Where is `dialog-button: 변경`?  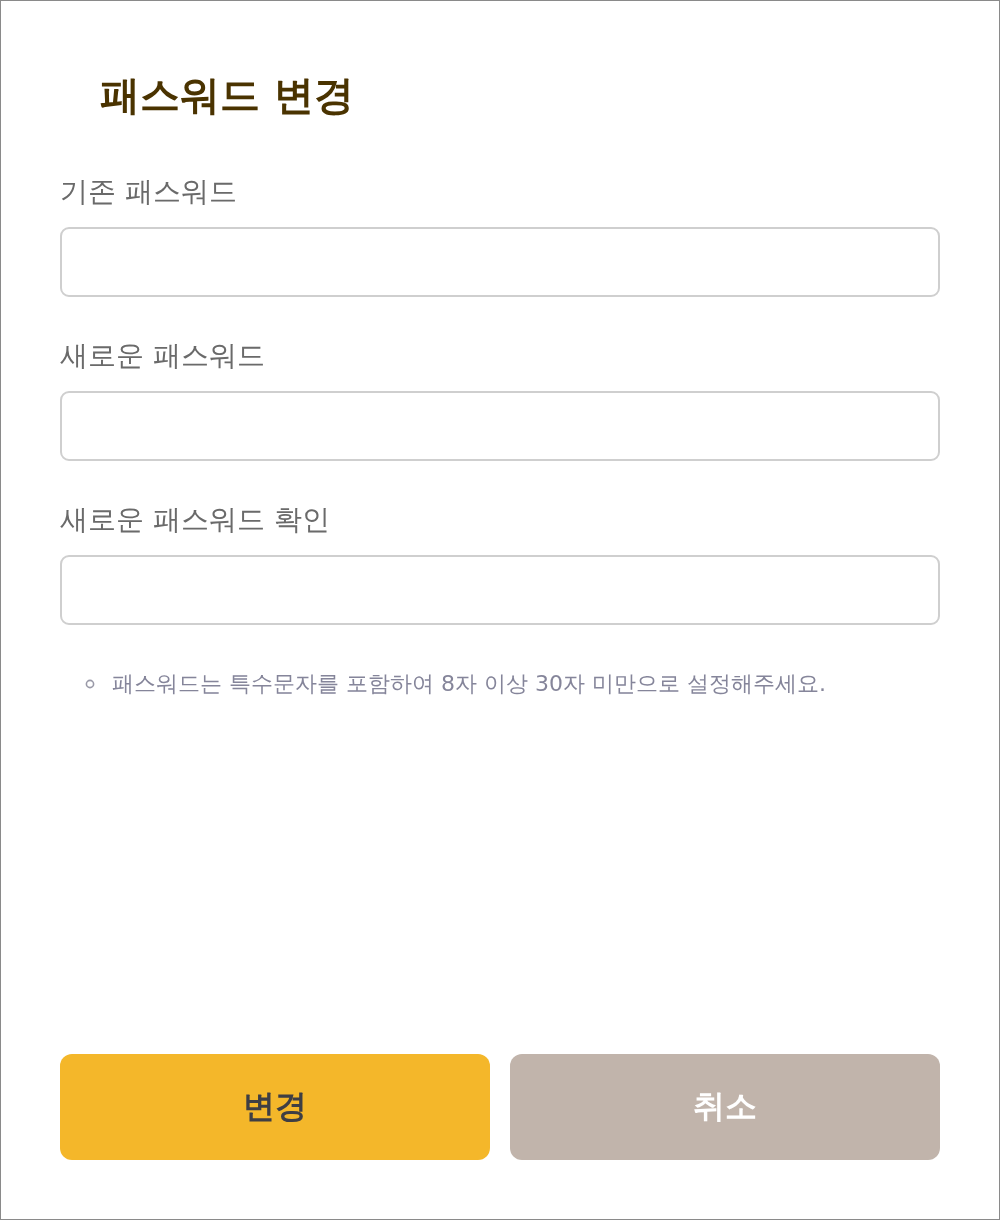
dialog-button: 변경 is located at coordinates (275, 1107).